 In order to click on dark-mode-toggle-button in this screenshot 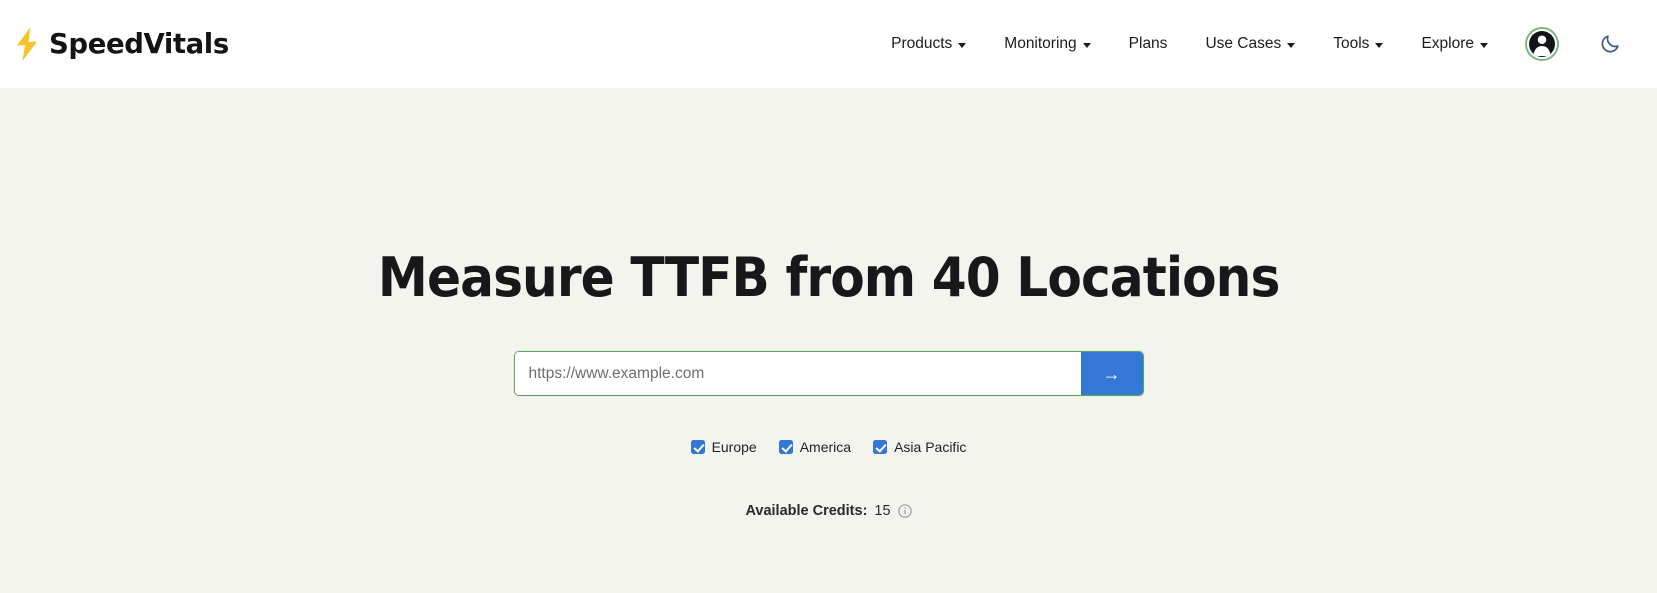, I will do `click(1610, 44)`.